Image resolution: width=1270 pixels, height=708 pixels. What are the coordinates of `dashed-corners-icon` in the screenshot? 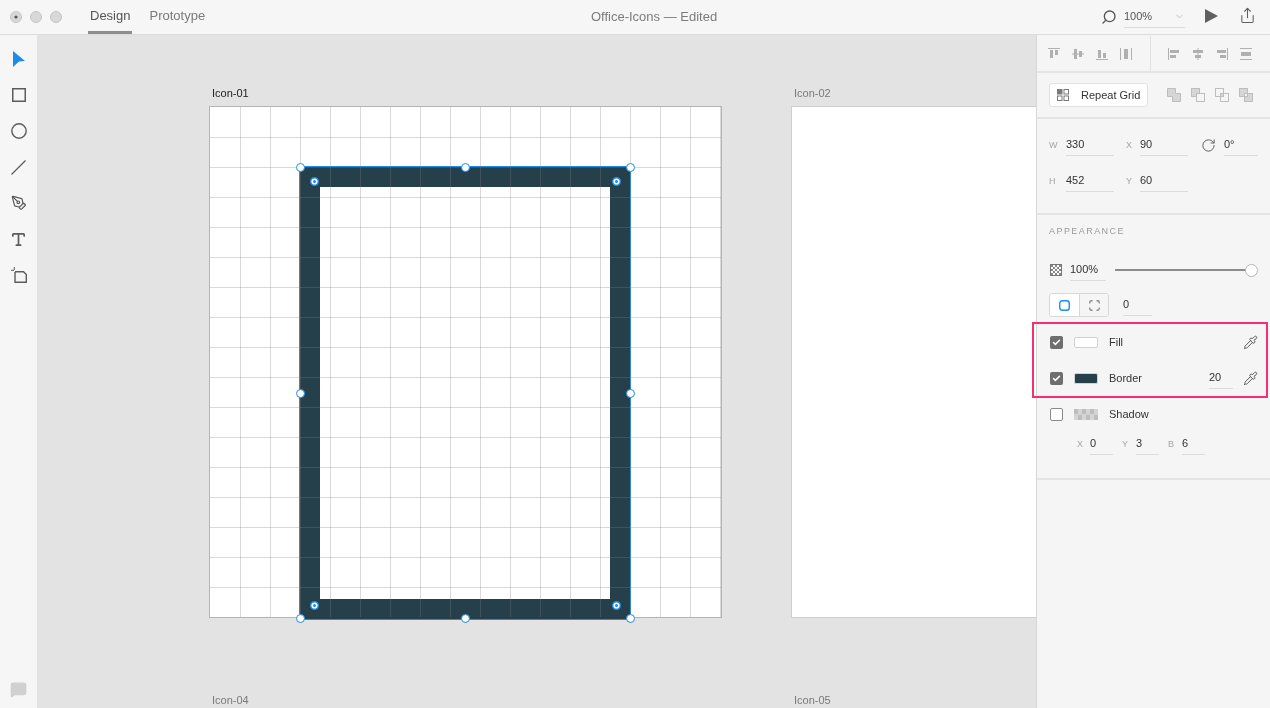 It's located at (1094, 305).